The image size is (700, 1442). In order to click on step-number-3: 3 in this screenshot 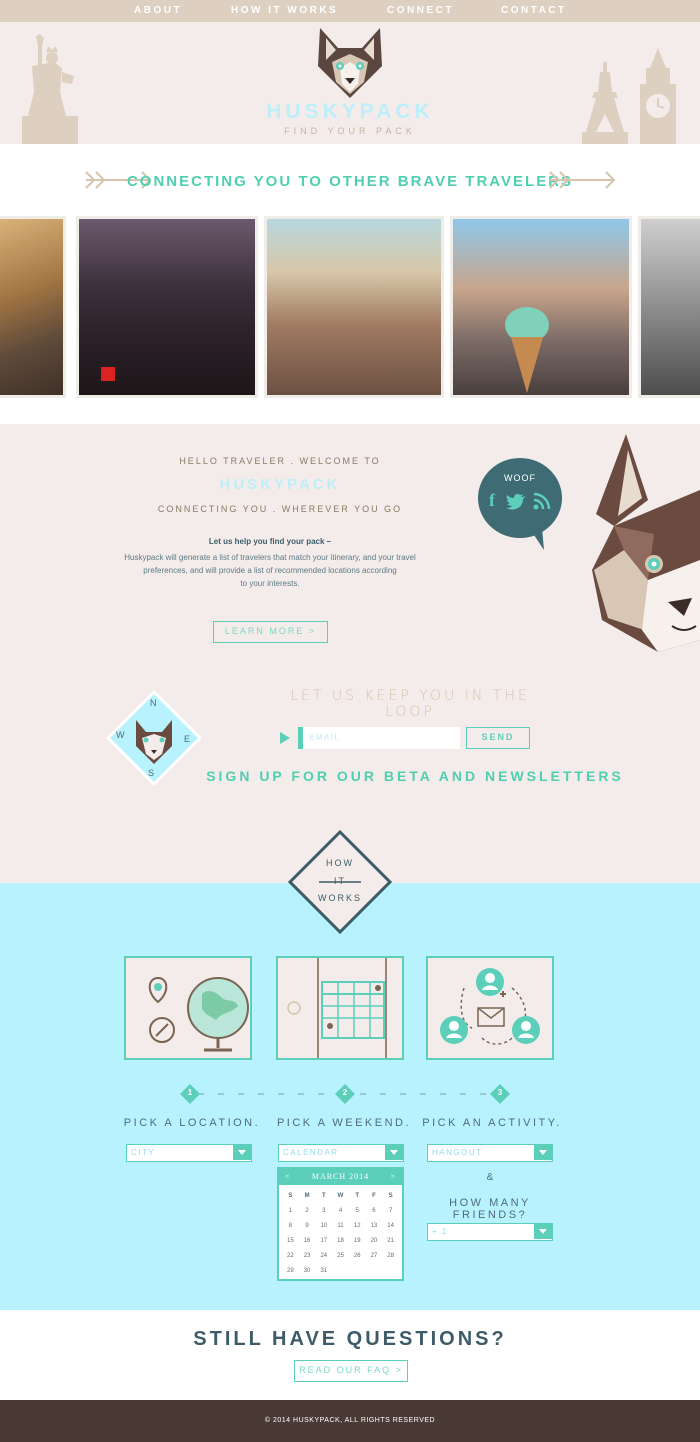, I will do `click(500, 1092)`.